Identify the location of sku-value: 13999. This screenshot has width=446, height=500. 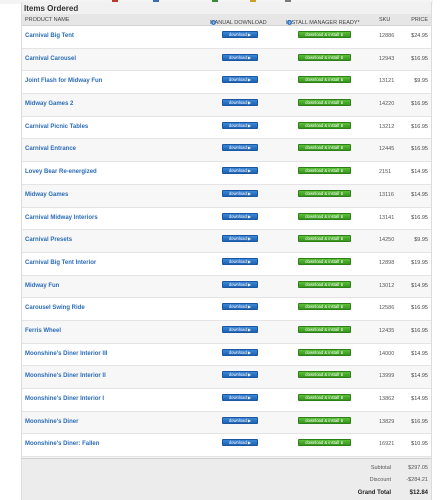
(387, 376).